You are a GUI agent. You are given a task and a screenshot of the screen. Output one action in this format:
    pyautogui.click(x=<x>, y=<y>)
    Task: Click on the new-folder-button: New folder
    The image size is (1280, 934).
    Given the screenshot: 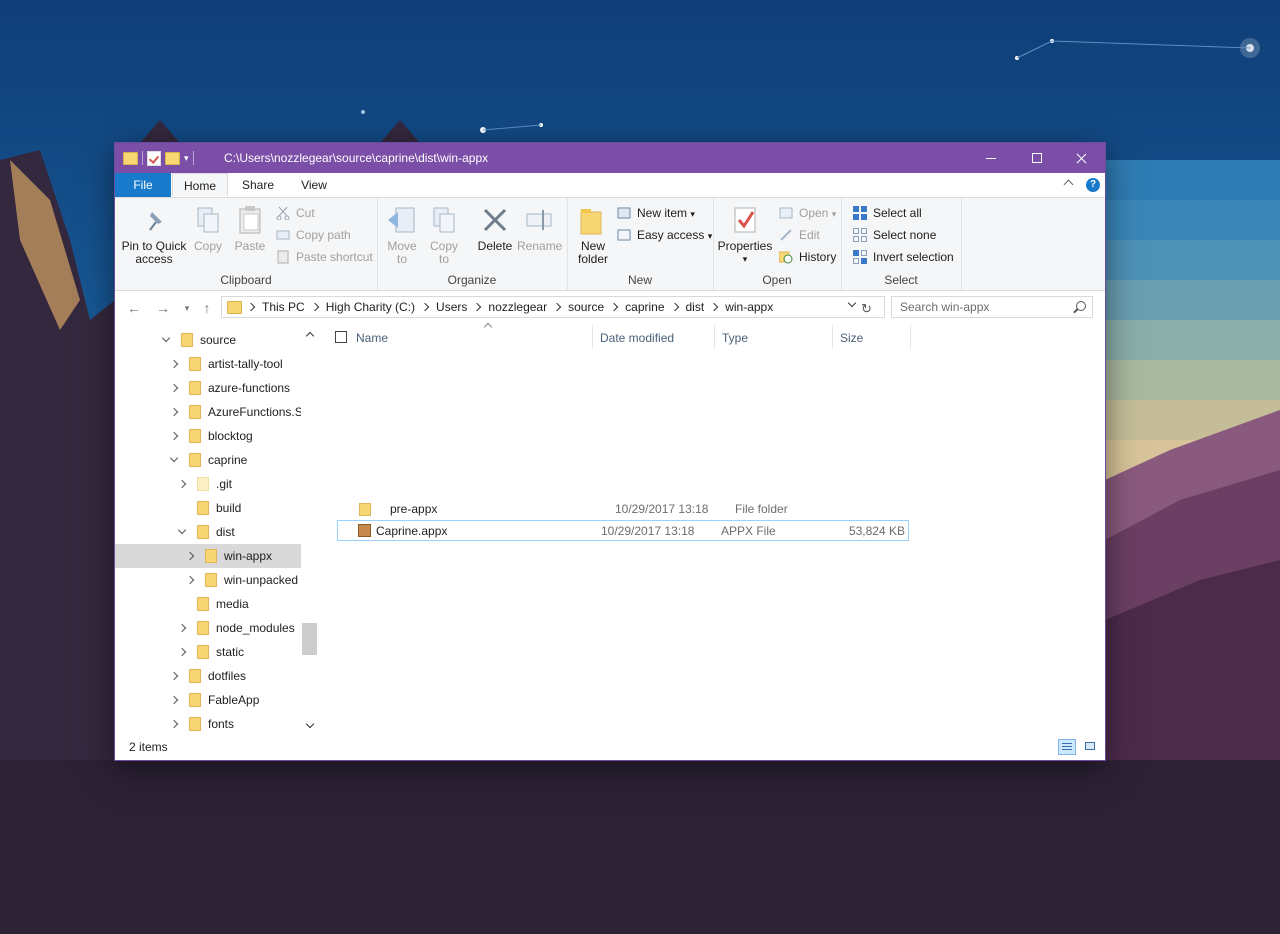 What is the action you would take?
    pyautogui.click(x=593, y=235)
    